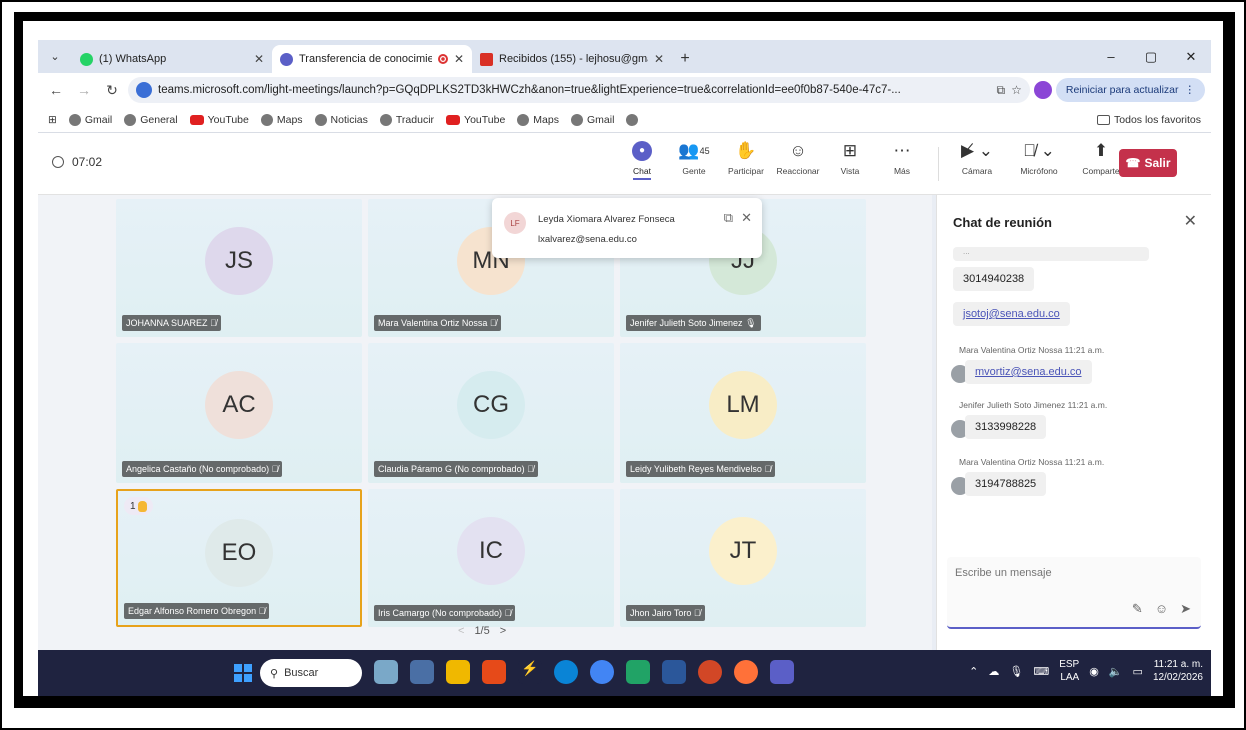 The image size is (1246, 730). What do you see at coordinates (167, 323) in the screenshot?
I see `name-text: JOHANNA SUAREZ` at bounding box center [167, 323].